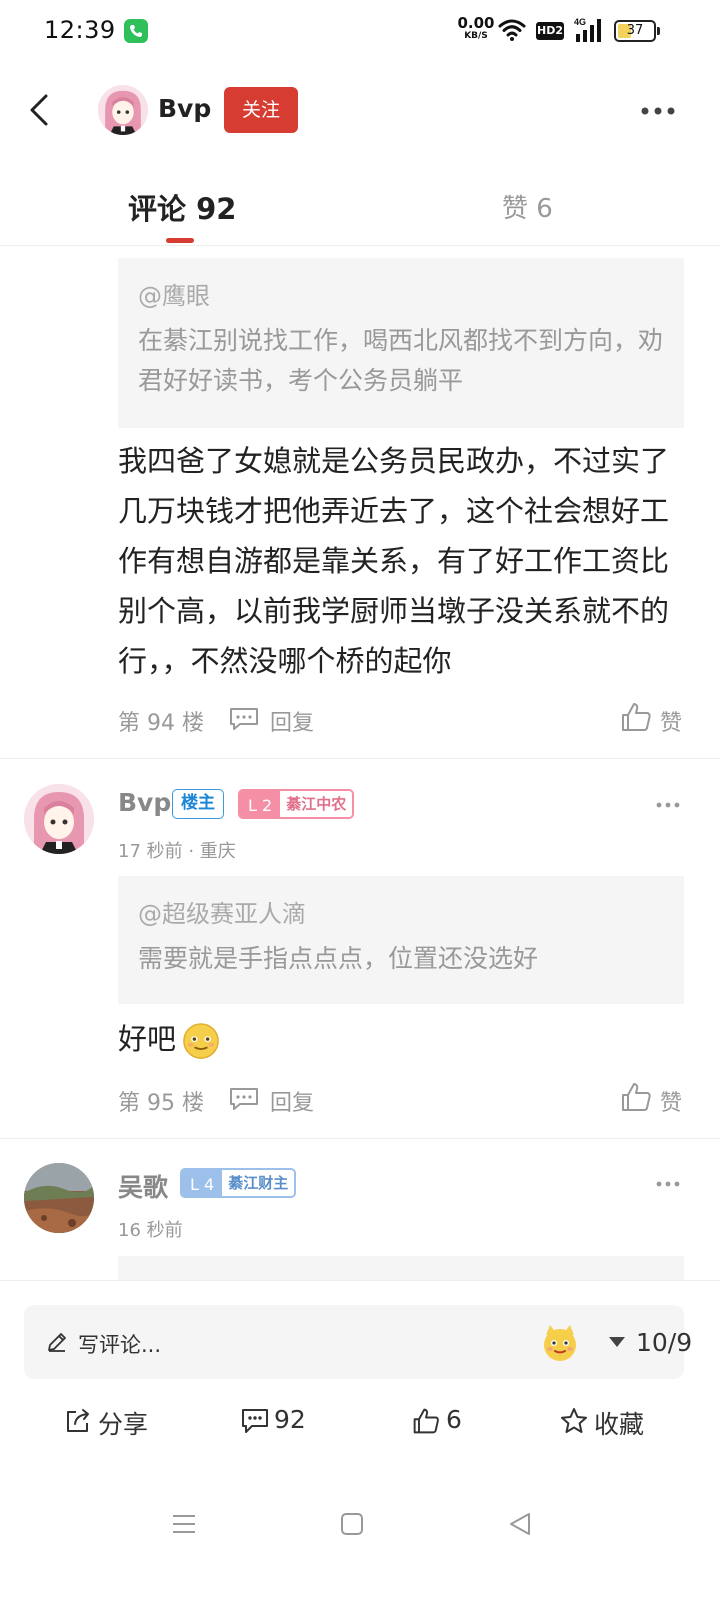 This screenshot has height=1600, width=720. What do you see at coordinates (610, 1422) in the screenshot?
I see `collect-button: 收藏` at bounding box center [610, 1422].